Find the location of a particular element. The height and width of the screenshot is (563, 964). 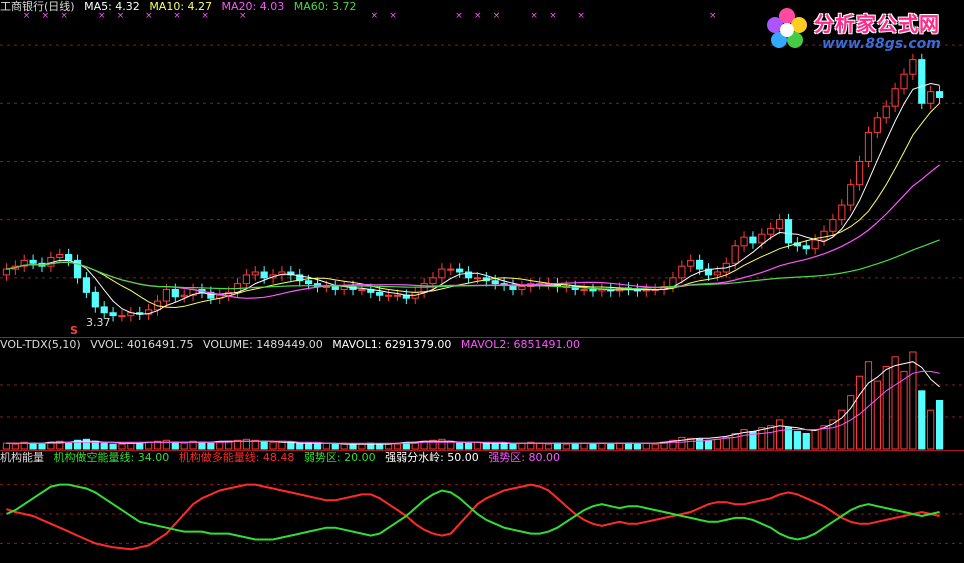

ma5-label: MA5: 4.32 is located at coordinates (112, 6).